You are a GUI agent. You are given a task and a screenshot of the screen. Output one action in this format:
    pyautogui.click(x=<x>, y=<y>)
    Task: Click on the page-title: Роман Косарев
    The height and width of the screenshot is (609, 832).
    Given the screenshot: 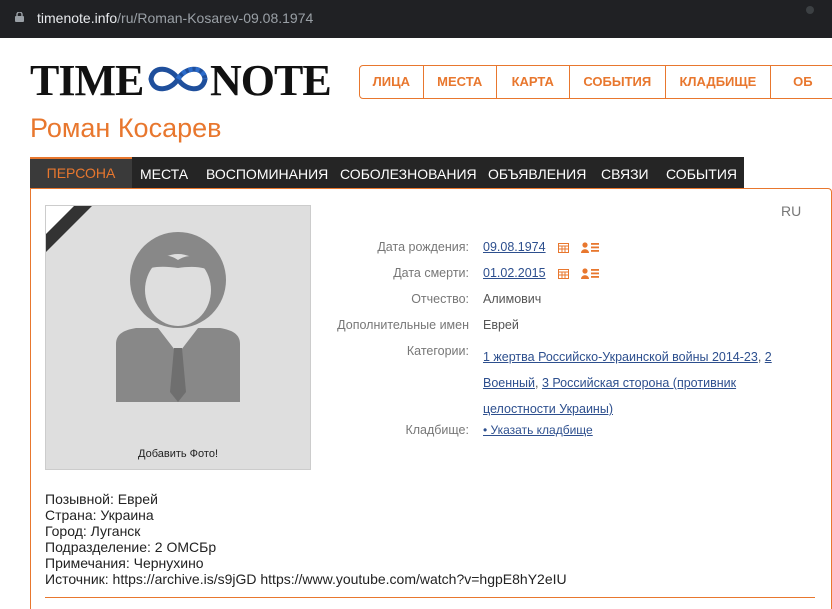 What is the action you would take?
    pyautogui.click(x=126, y=128)
    